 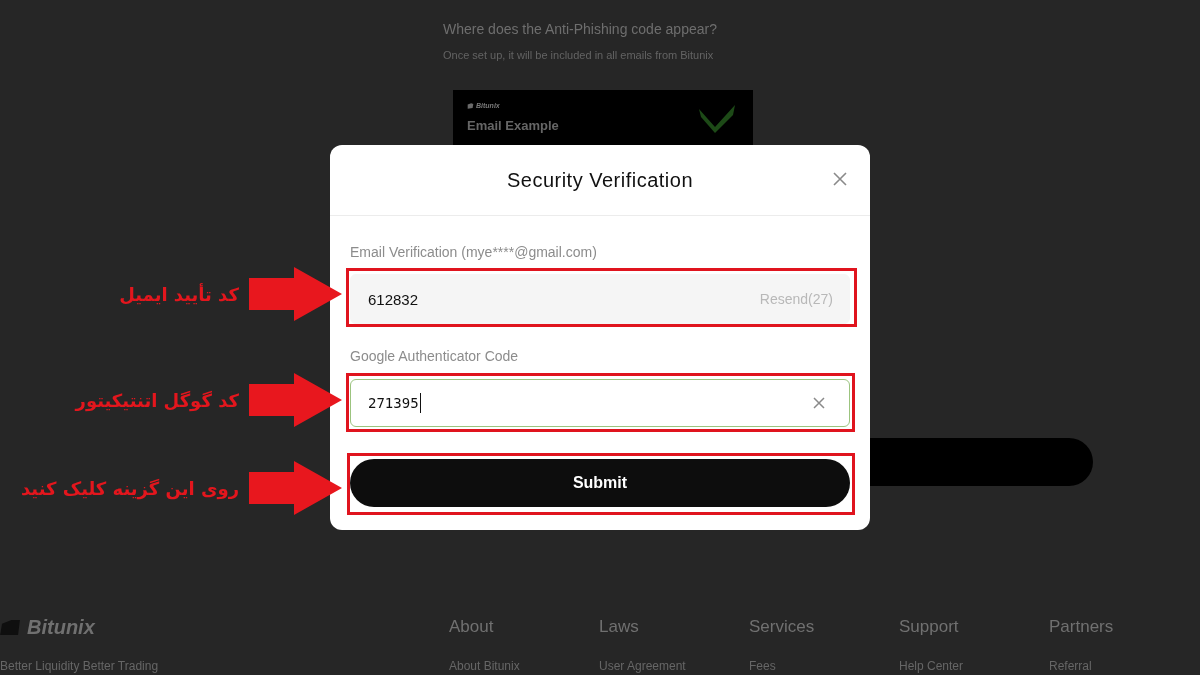 What do you see at coordinates (474, 252) in the screenshot?
I see `field-label: Email Verification (mye****@gmail.com)` at bounding box center [474, 252].